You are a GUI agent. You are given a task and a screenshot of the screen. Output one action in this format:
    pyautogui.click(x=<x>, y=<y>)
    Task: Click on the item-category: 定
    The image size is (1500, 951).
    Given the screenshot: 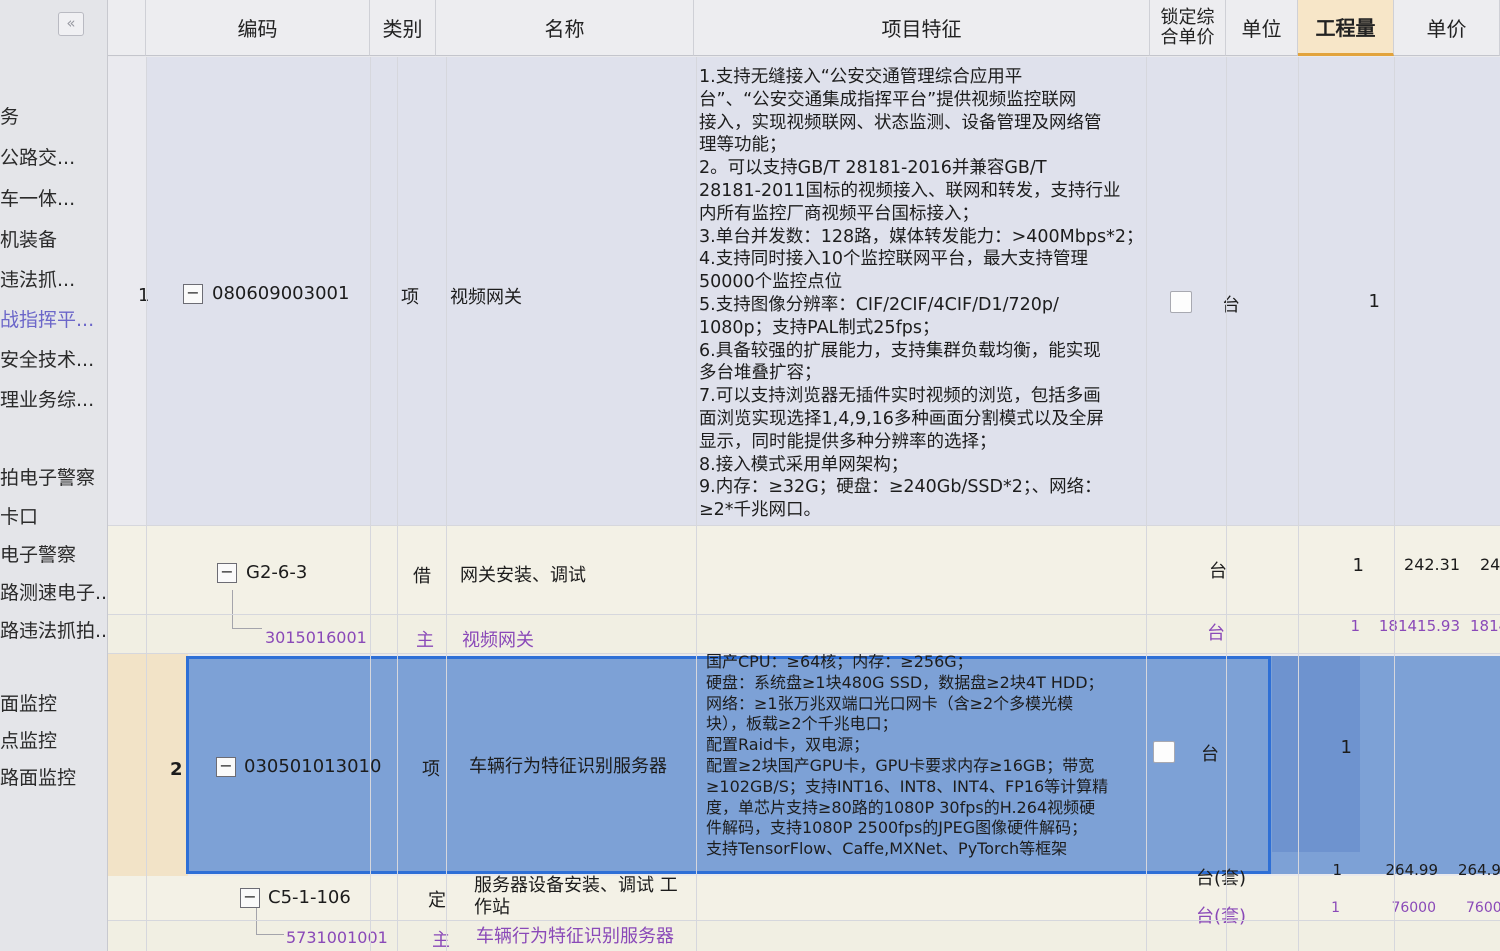 What is the action you would take?
    pyautogui.click(x=437, y=900)
    